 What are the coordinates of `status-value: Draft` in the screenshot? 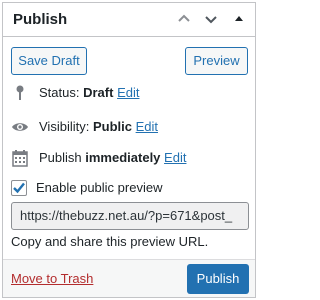 It's located at (98, 92).